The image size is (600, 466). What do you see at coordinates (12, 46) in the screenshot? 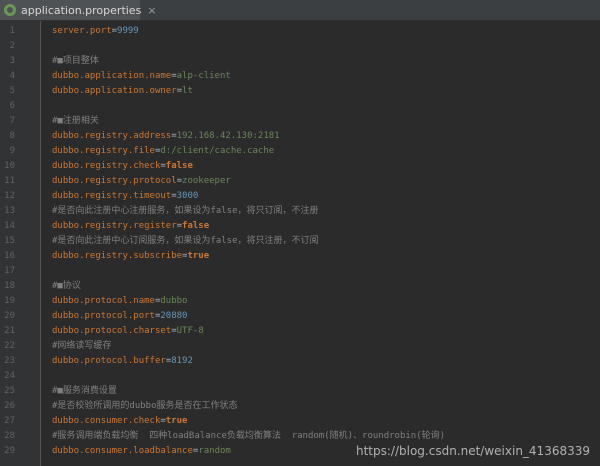
I see `line-number: 2` at bounding box center [12, 46].